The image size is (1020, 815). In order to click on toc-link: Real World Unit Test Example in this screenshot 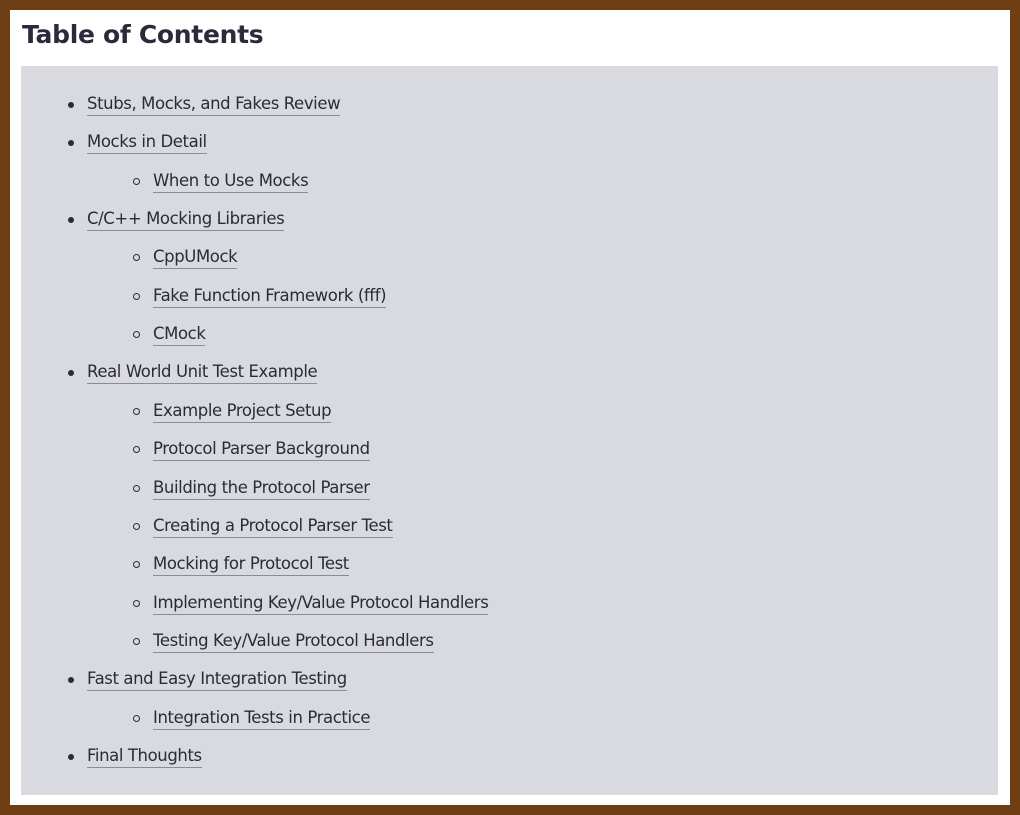, I will do `click(202, 373)`.